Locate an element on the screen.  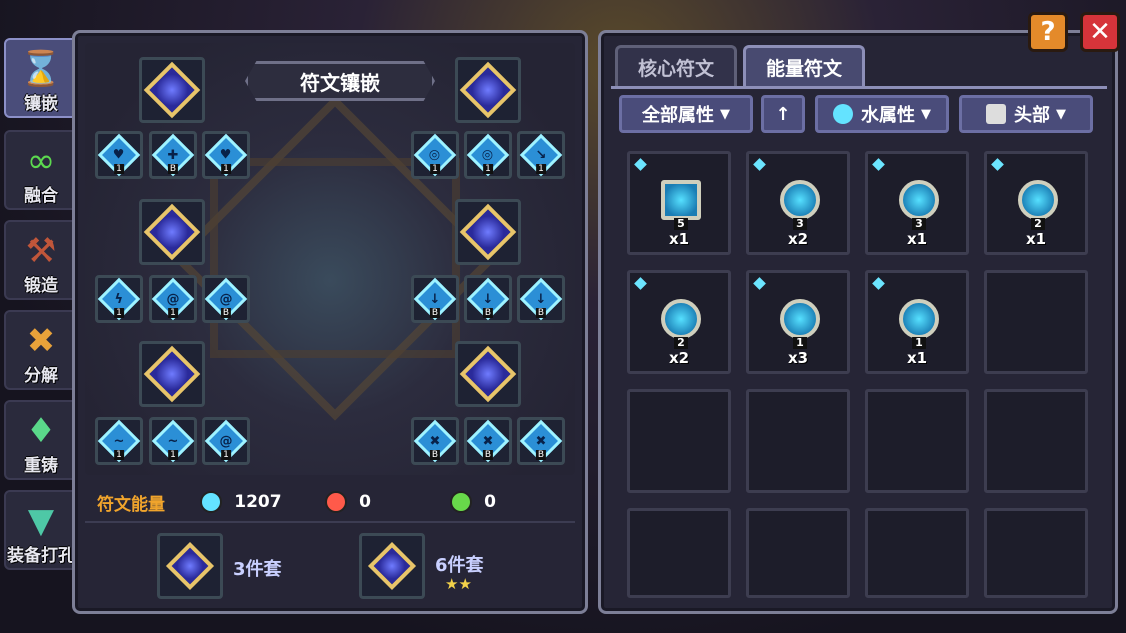
help-button: ? is located at coordinates (1048, 32).